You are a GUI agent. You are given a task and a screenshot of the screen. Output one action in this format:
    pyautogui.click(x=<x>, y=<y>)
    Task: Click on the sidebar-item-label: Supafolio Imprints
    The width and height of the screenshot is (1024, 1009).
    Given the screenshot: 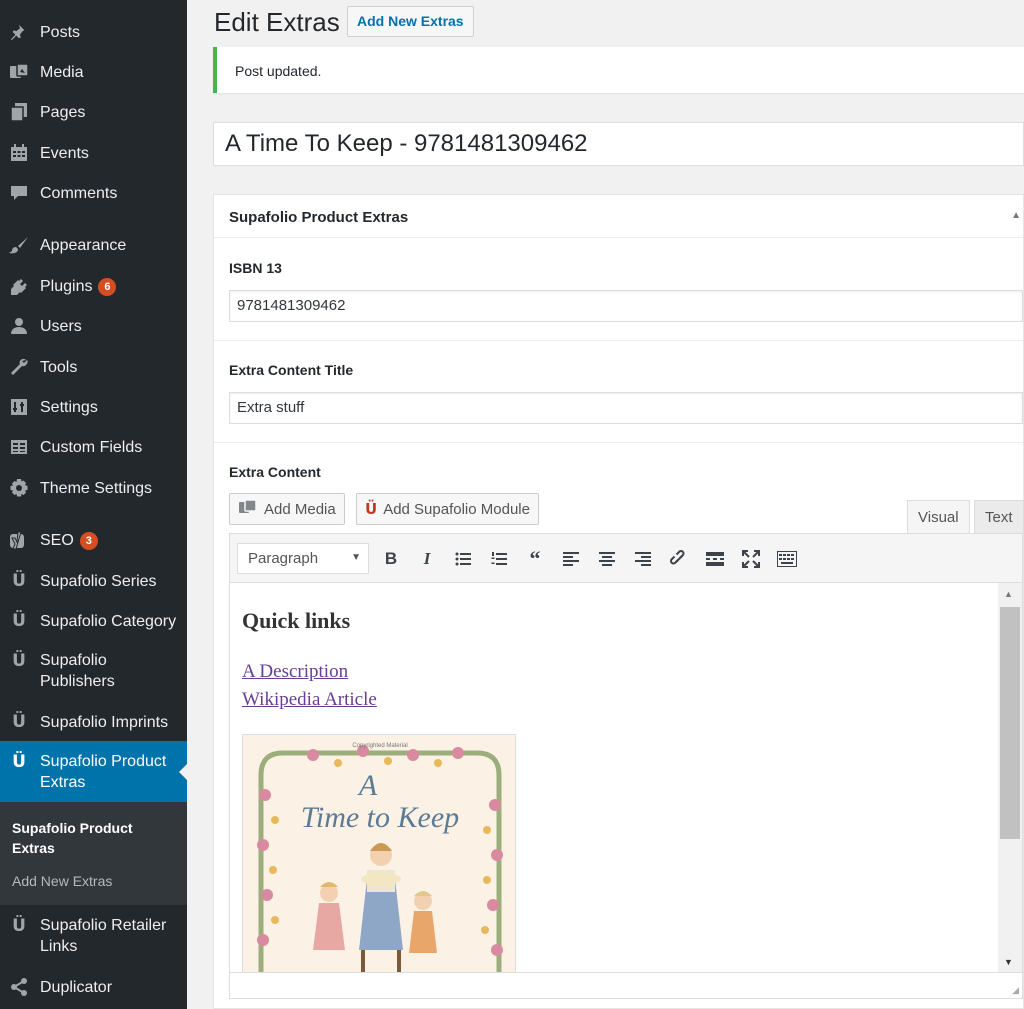 What is the action you would take?
    pyautogui.click(x=104, y=722)
    